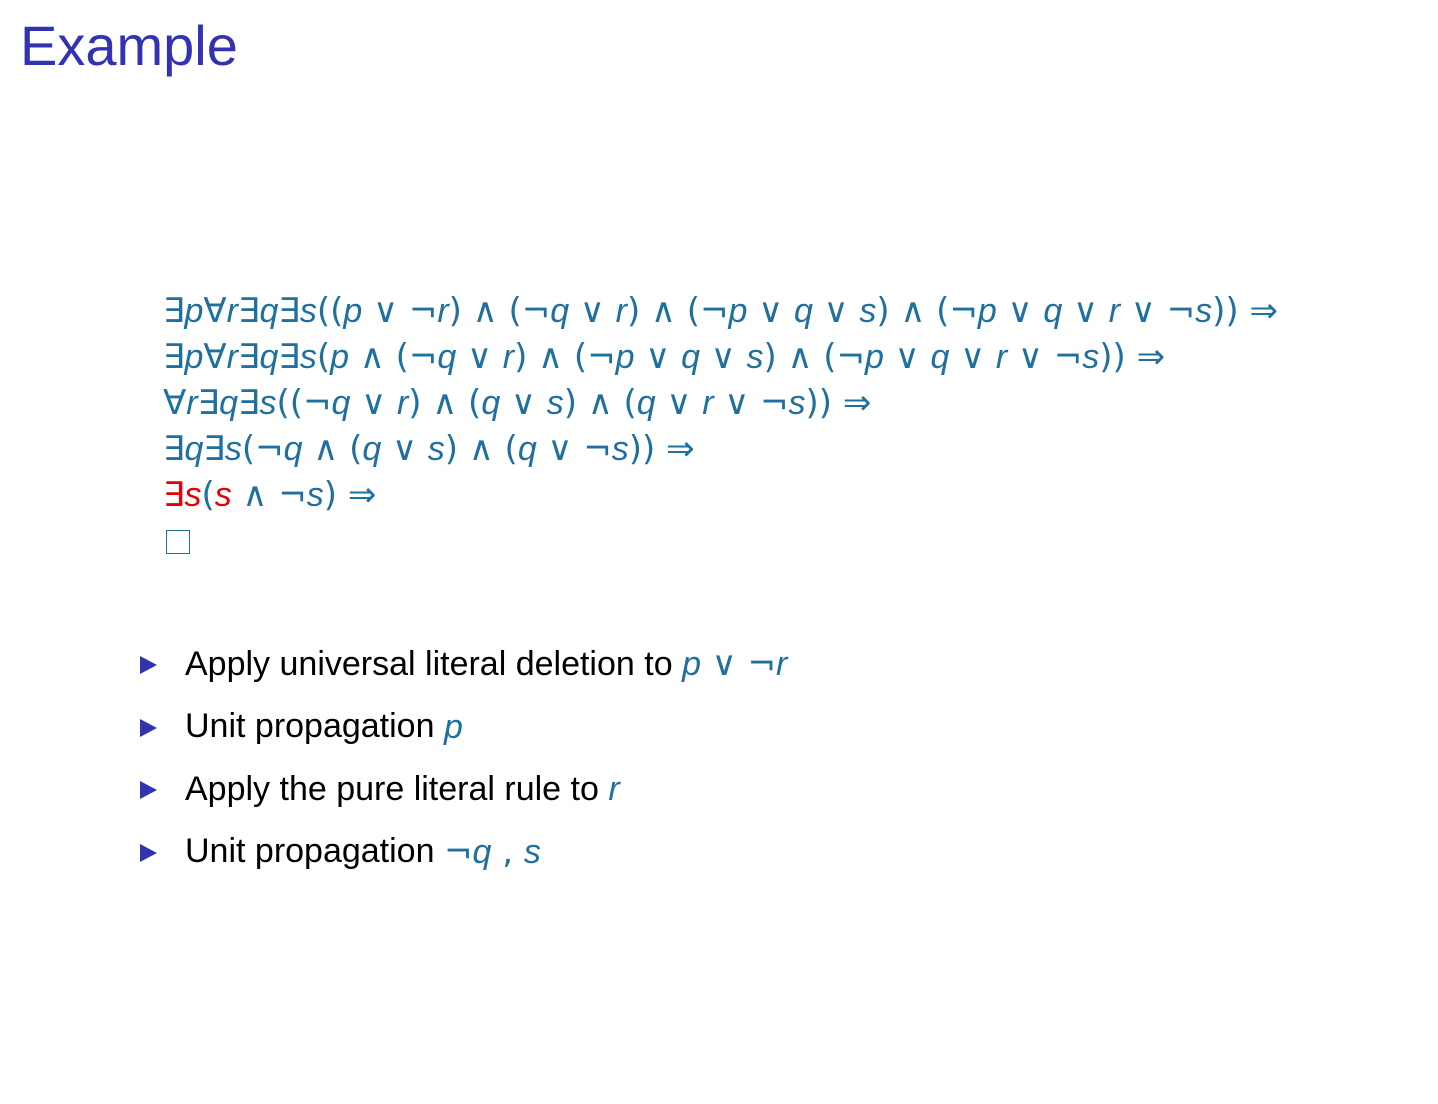 This screenshot has height=1104, width=1438. I want to click on bullet-text: Apply universal literal deletion to, so click(429, 663).